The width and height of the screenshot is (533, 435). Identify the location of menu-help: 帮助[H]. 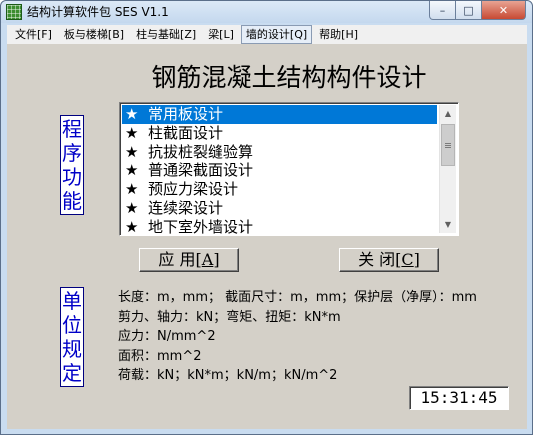
(338, 34).